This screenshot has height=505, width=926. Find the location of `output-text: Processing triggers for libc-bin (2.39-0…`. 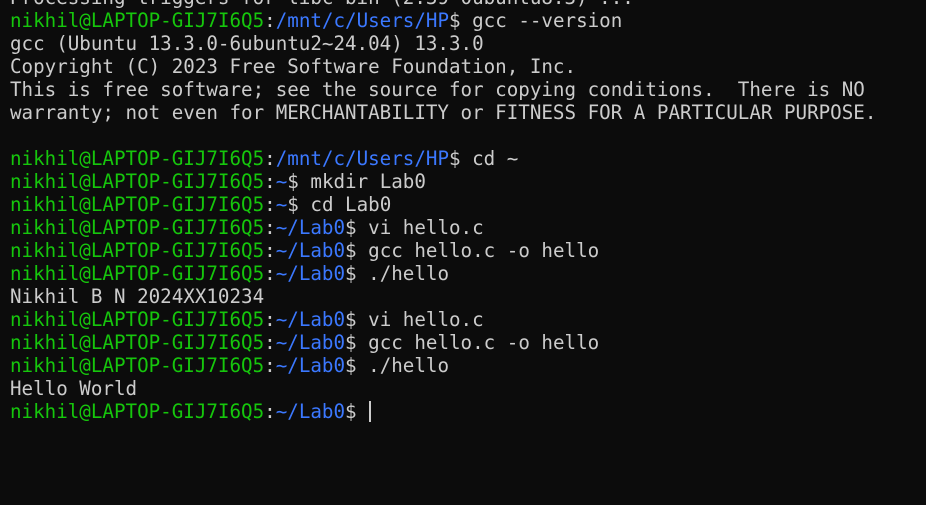

output-text: Processing triggers for libc-bin (2.39-0… is located at coordinates (322, 4).